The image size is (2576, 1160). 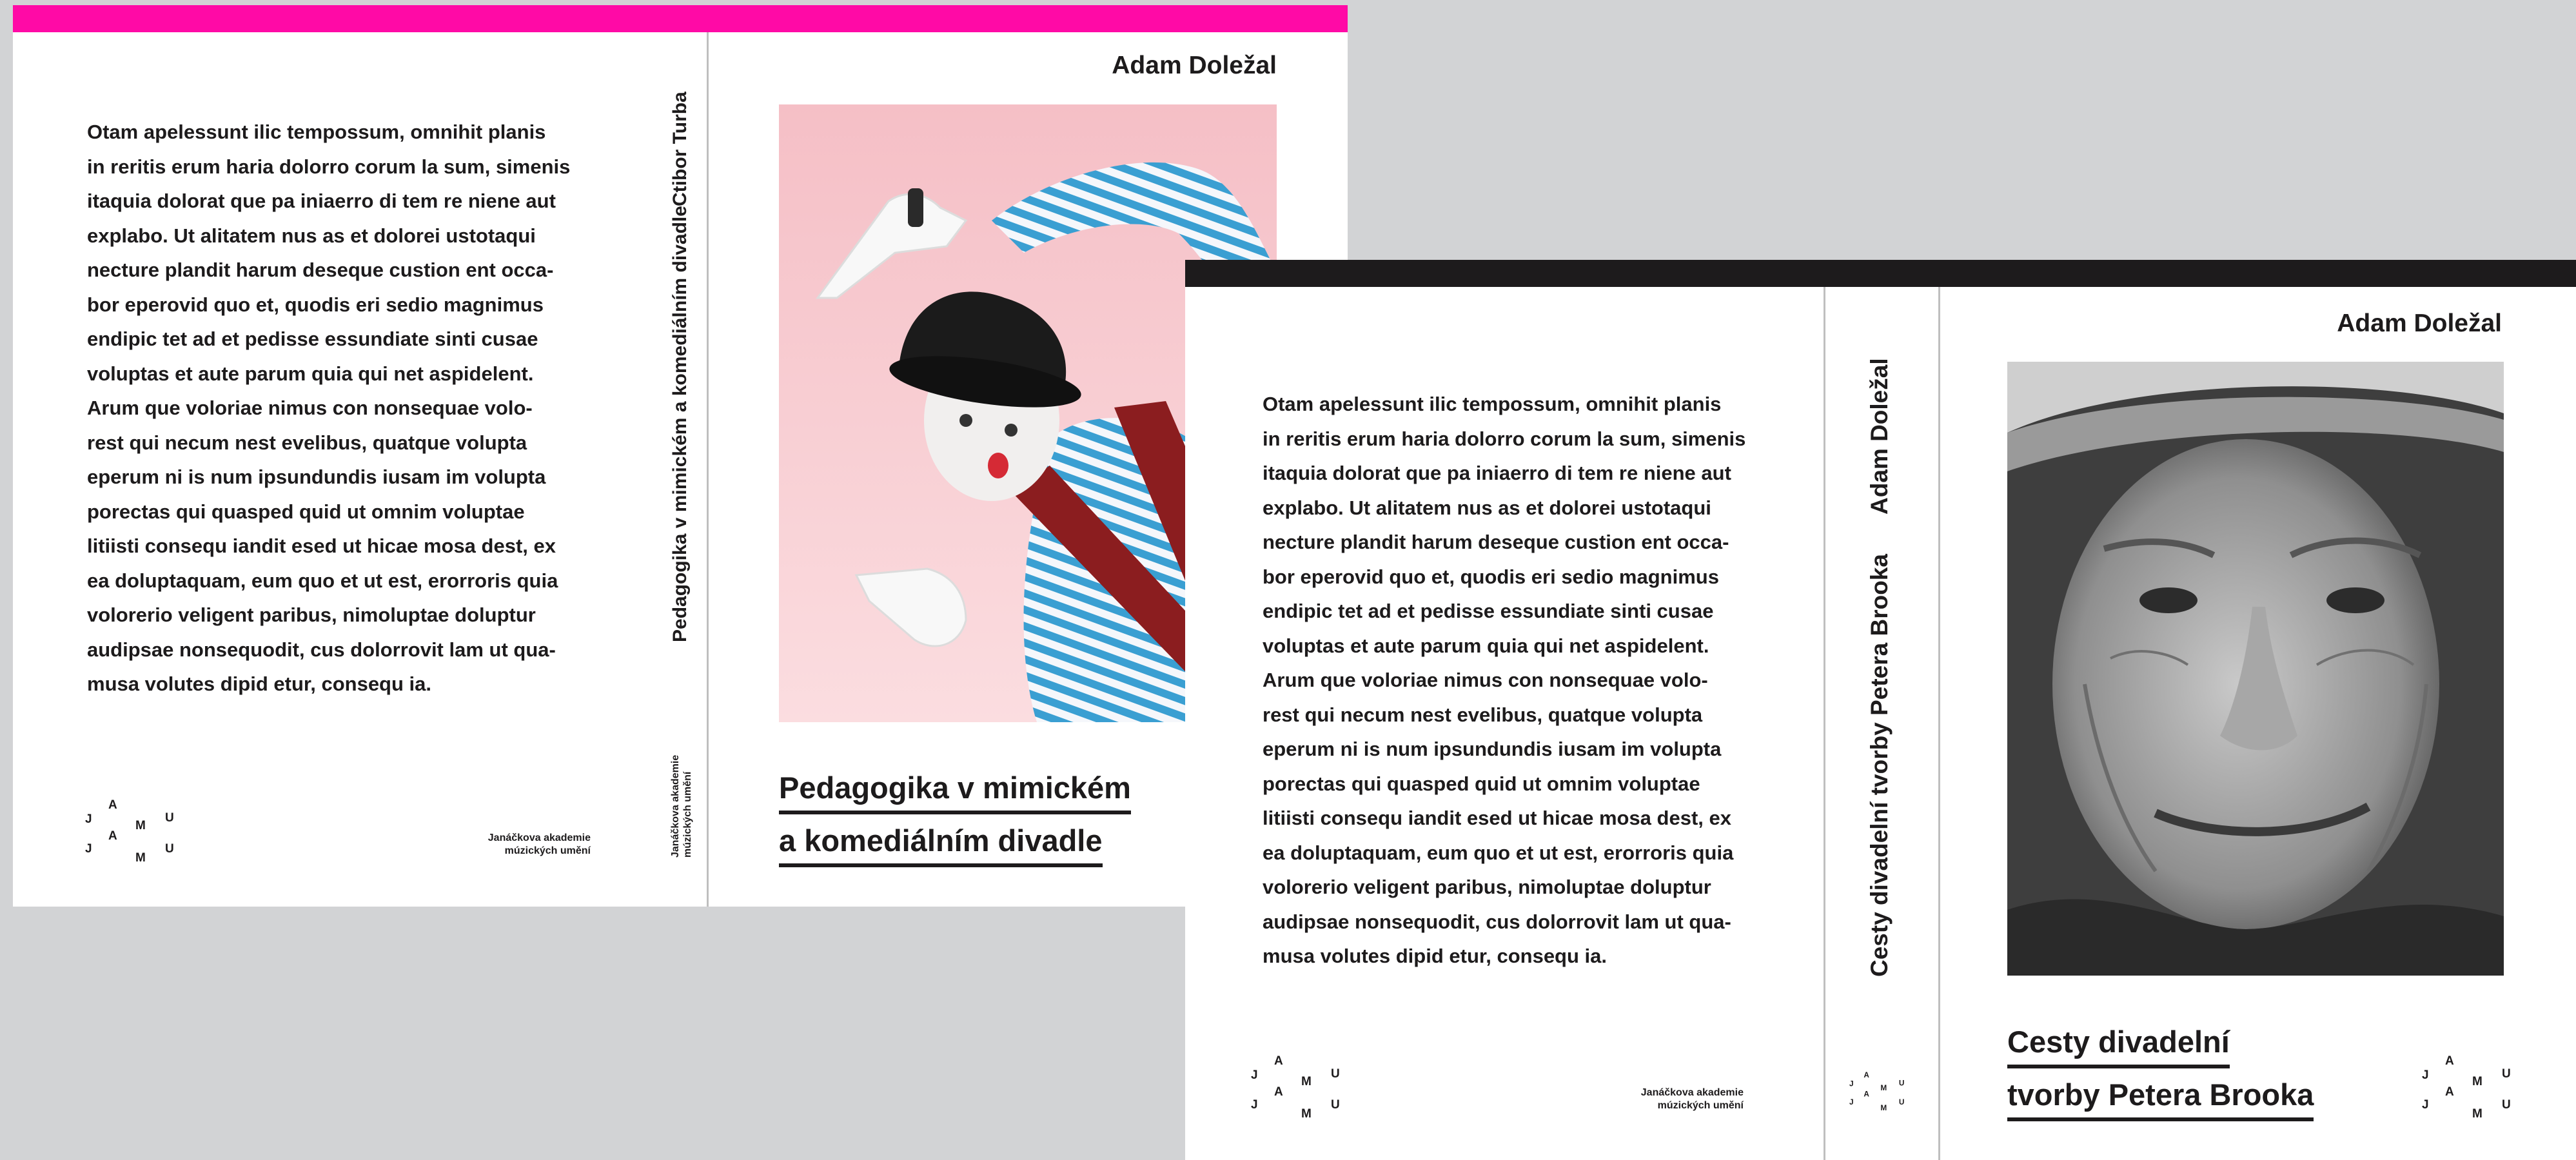 I want to click on accent-bar-pink, so click(x=680, y=18).